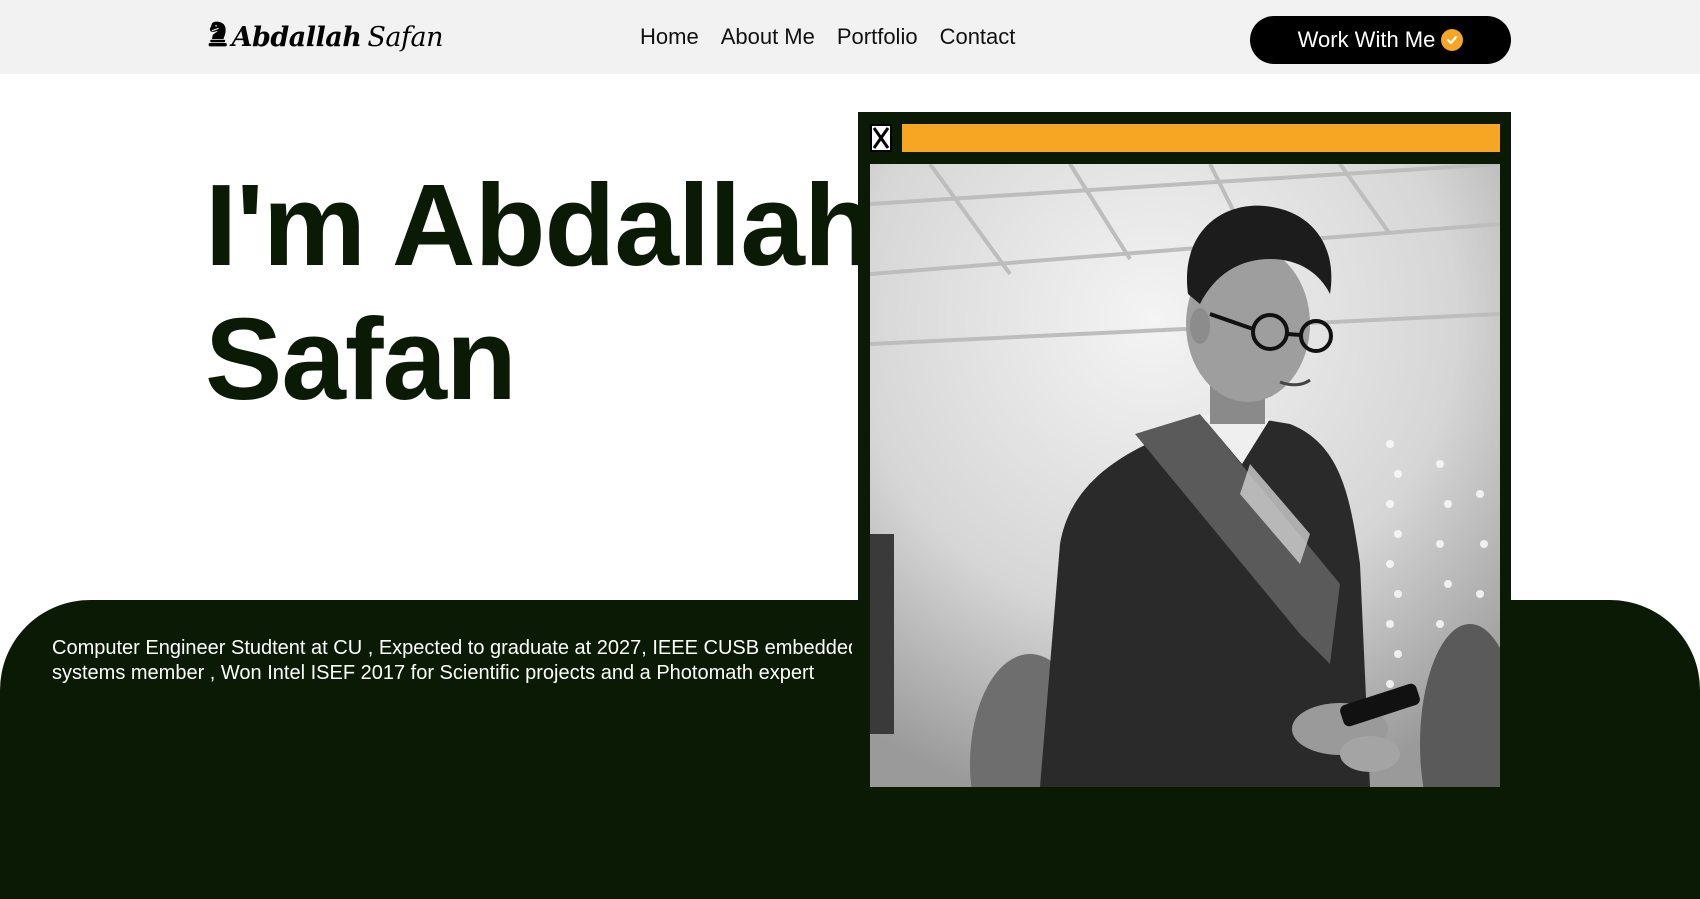  I want to click on nav-link-about-me: About Me, so click(768, 37).